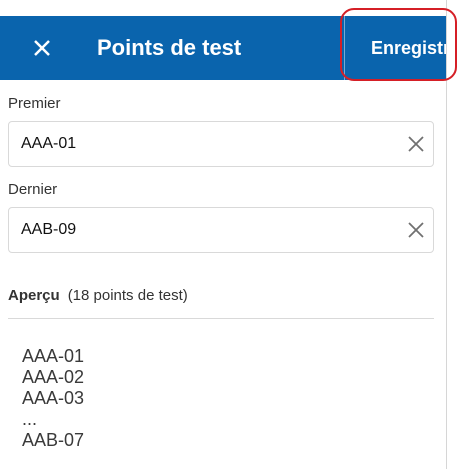 Image resolution: width=457 pixels, height=469 pixels. I want to click on last-field-value: AAB-09, so click(48, 230).